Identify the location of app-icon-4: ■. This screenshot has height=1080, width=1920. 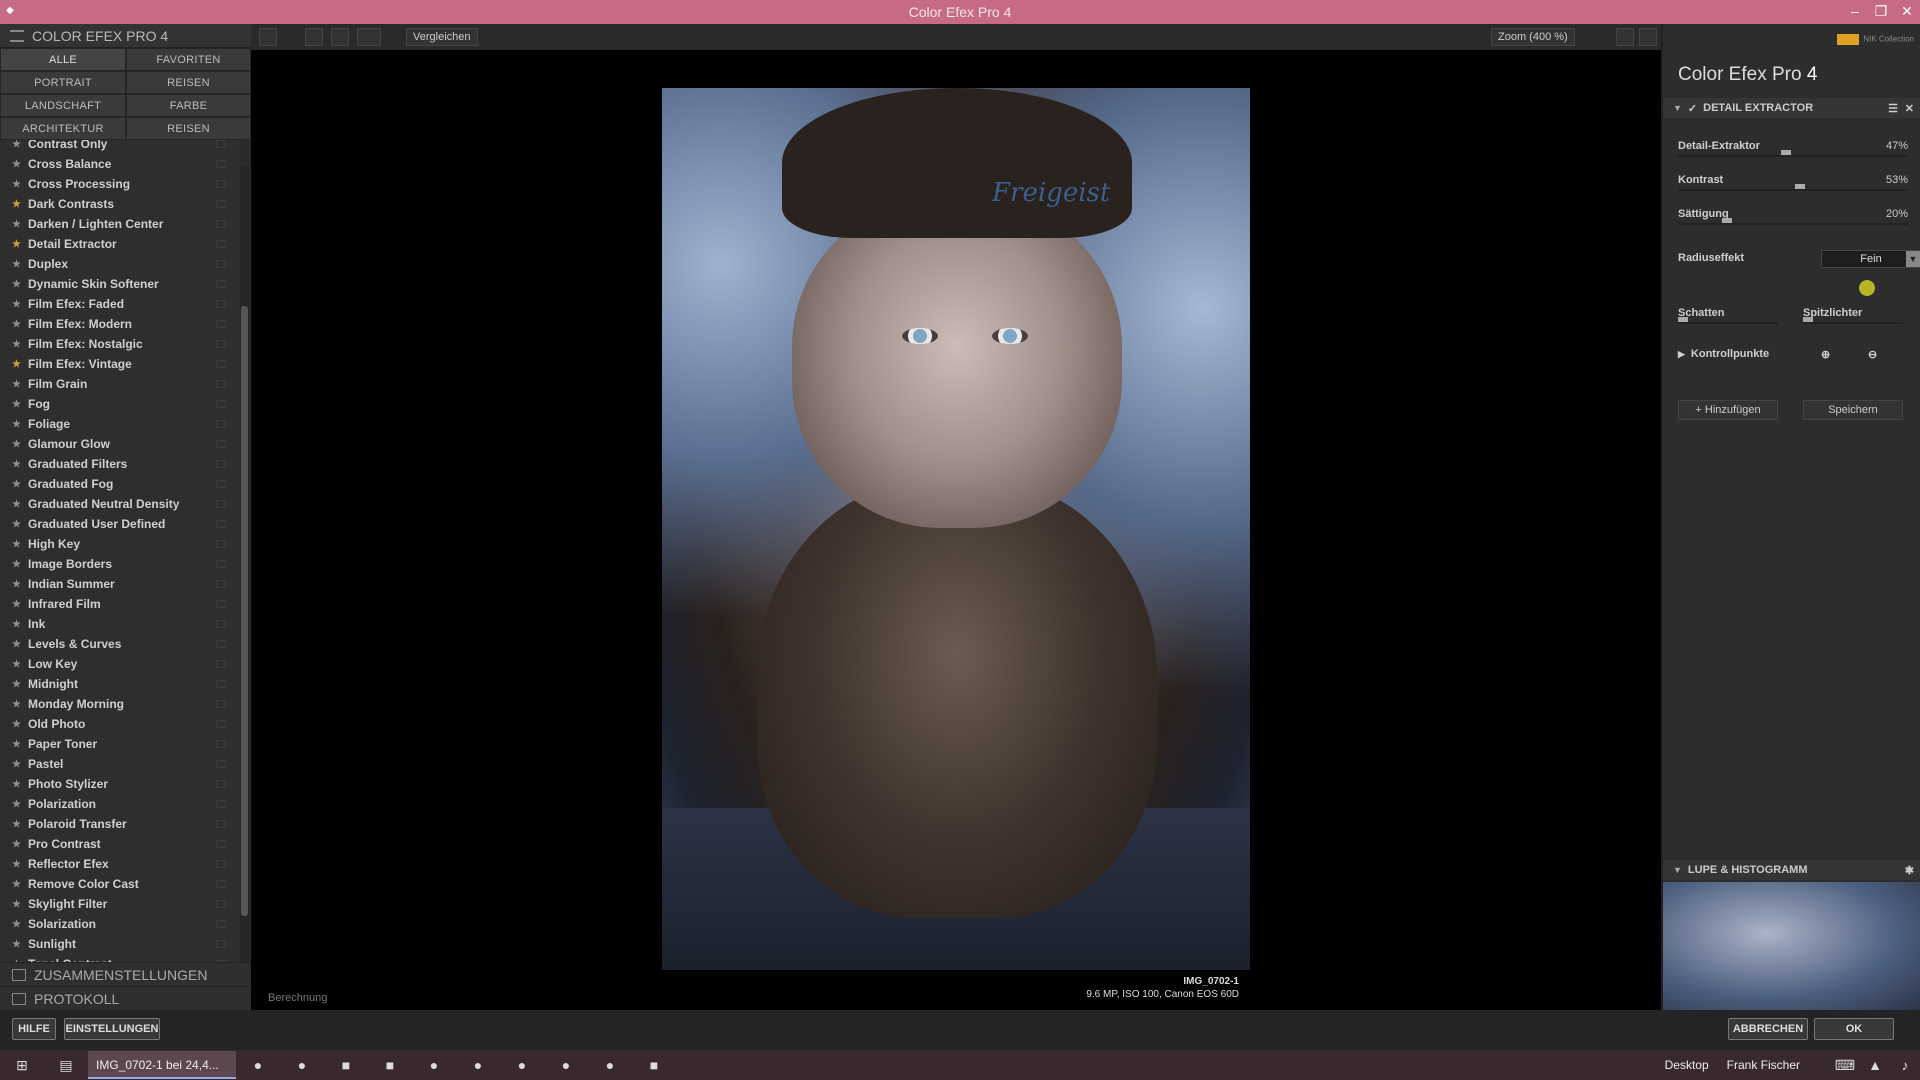
(654, 1065).